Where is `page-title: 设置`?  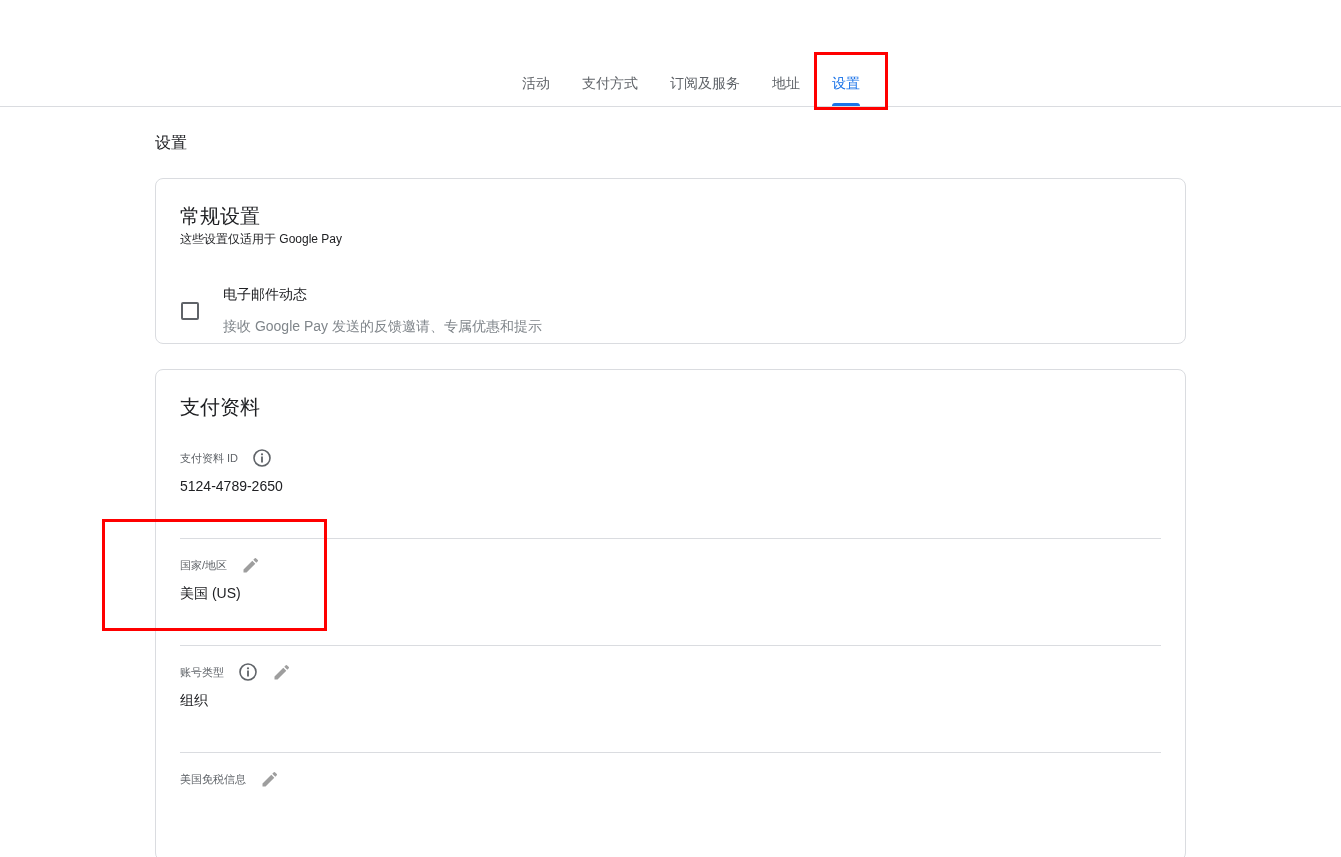
page-title: 设置 is located at coordinates (171, 143).